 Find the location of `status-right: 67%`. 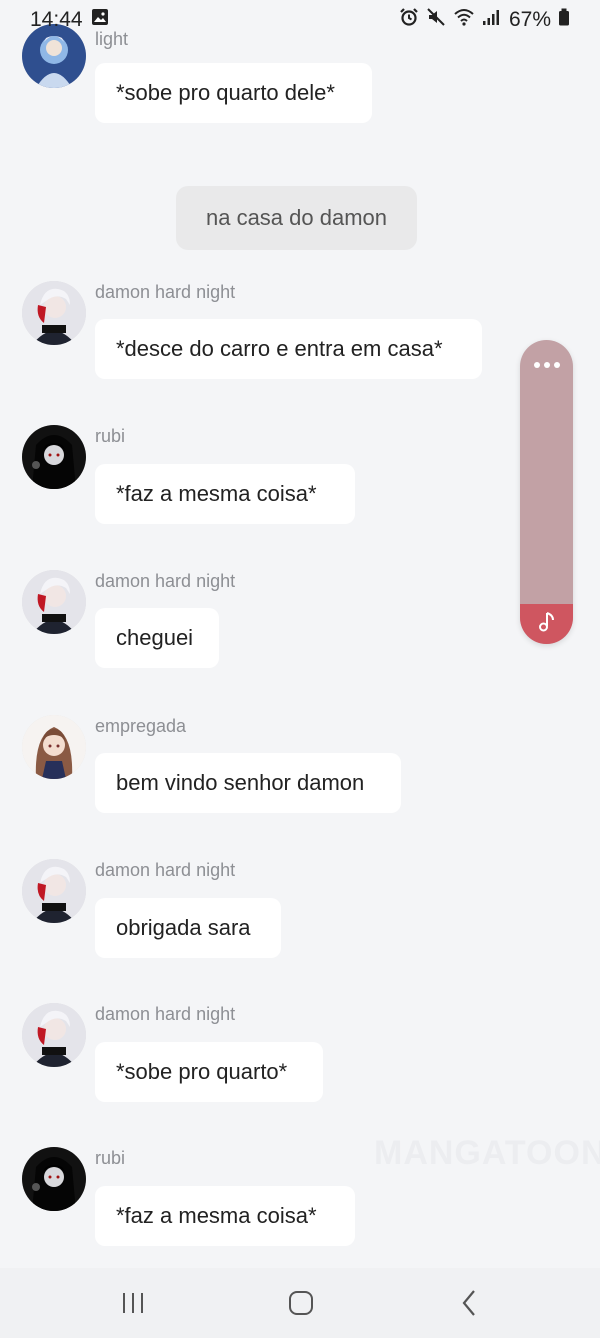

status-right: 67% is located at coordinates (484, 20).